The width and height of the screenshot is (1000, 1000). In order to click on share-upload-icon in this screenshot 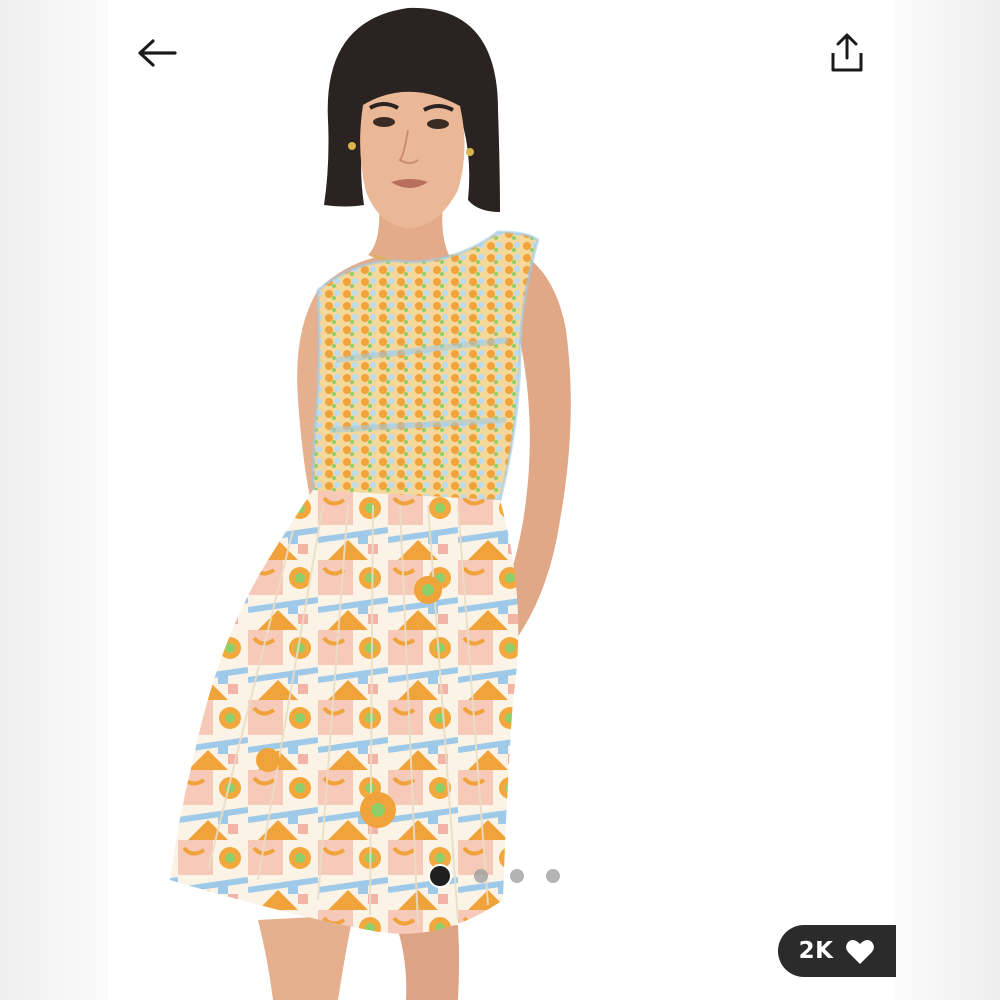, I will do `click(847, 52)`.